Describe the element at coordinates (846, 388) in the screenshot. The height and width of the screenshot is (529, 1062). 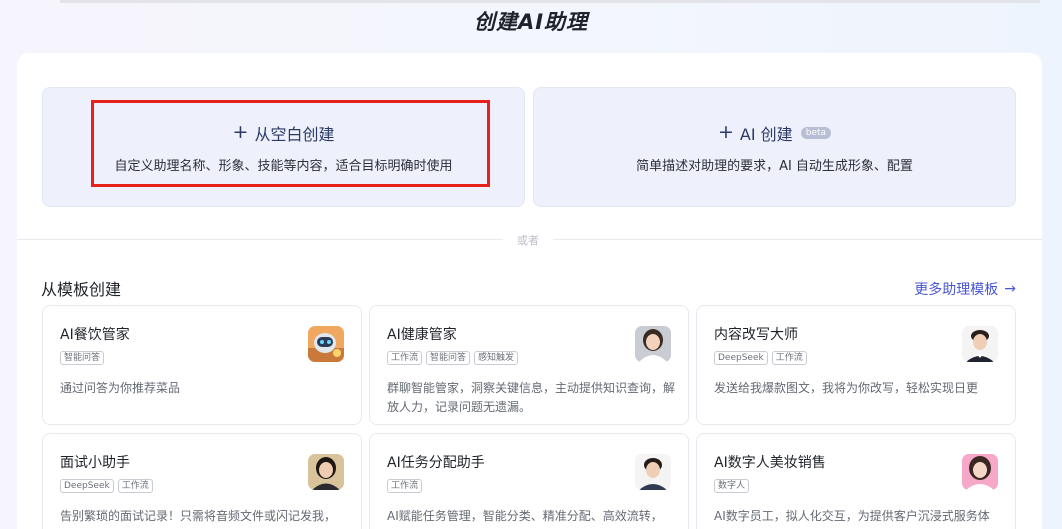
I see `template-desc: 发送给我爆款图文，我将为你改写，轻松实现日更` at that location.